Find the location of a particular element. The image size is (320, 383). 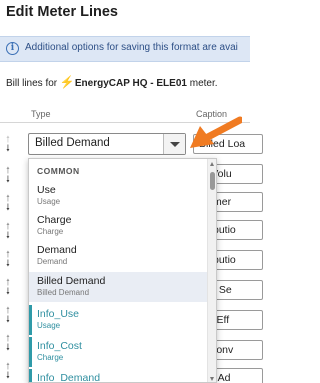

scroll-up-icon is located at coordinates (212, 164).